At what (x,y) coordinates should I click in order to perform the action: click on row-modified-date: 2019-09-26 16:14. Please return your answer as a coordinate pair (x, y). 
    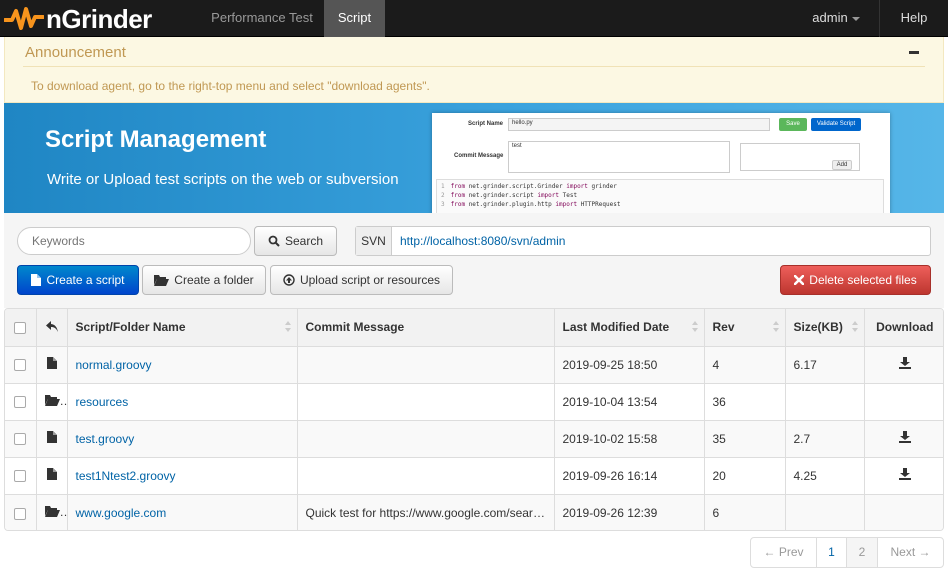
    Looking at the image, I should click on (629, 476).